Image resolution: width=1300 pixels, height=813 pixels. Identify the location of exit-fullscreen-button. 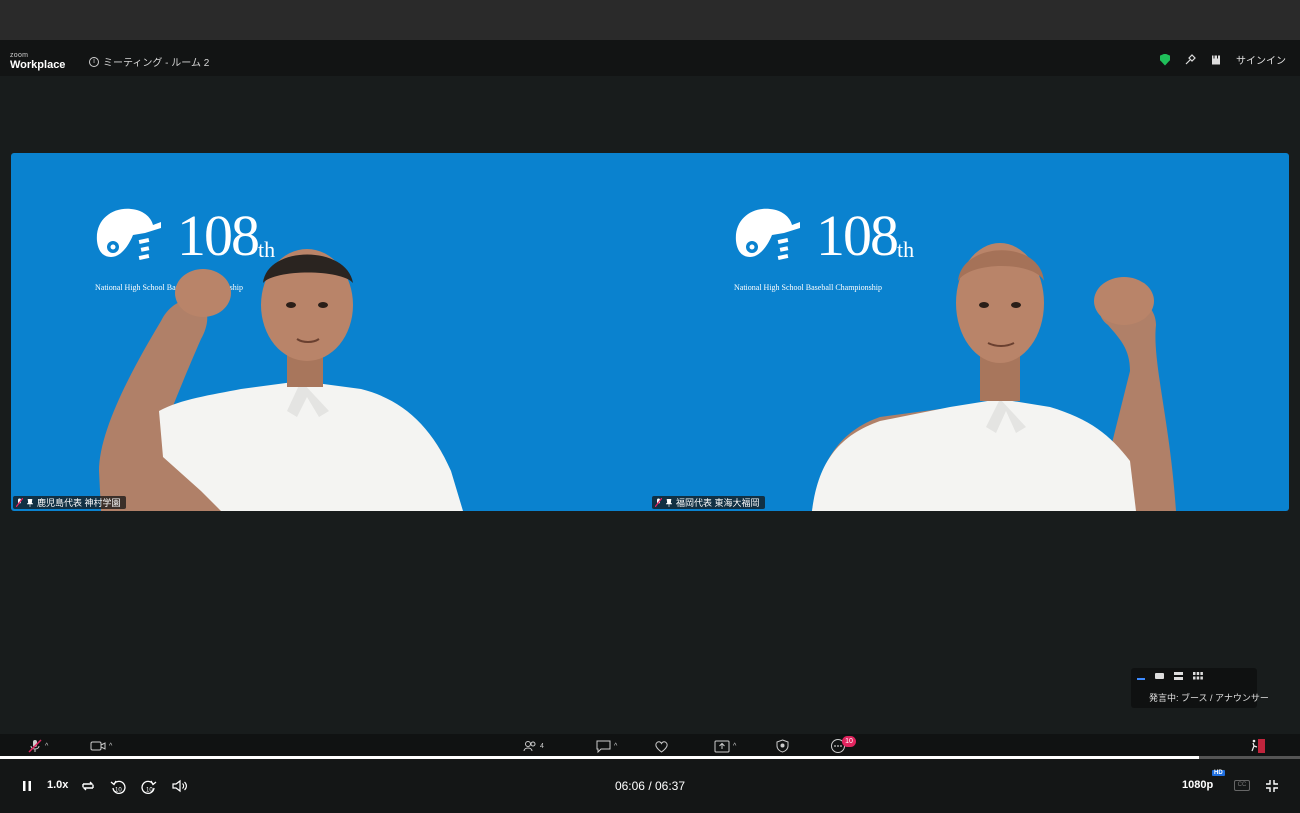
(1272, 786).